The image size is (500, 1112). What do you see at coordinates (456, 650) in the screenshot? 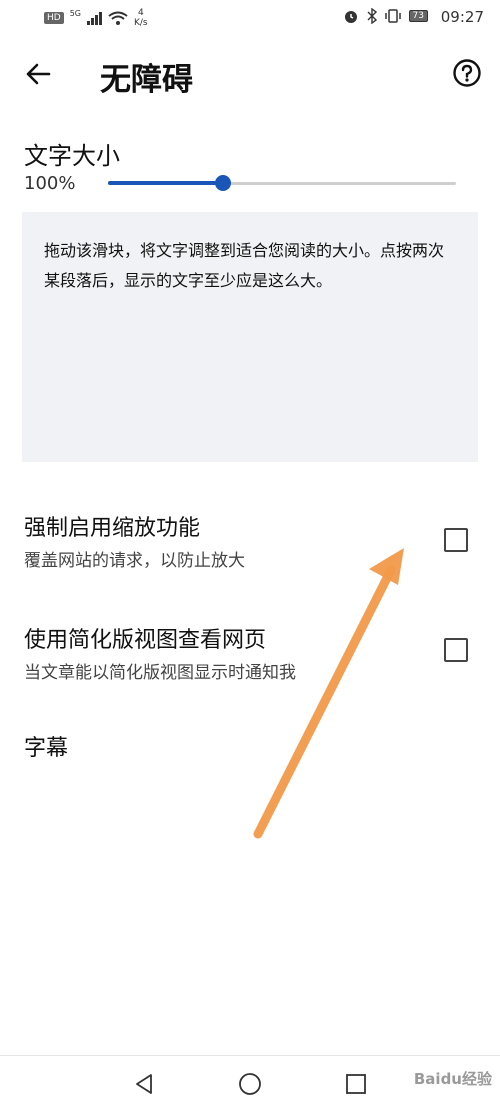
I see `simplified-view-checkbox` at bounding box center [456, 650].